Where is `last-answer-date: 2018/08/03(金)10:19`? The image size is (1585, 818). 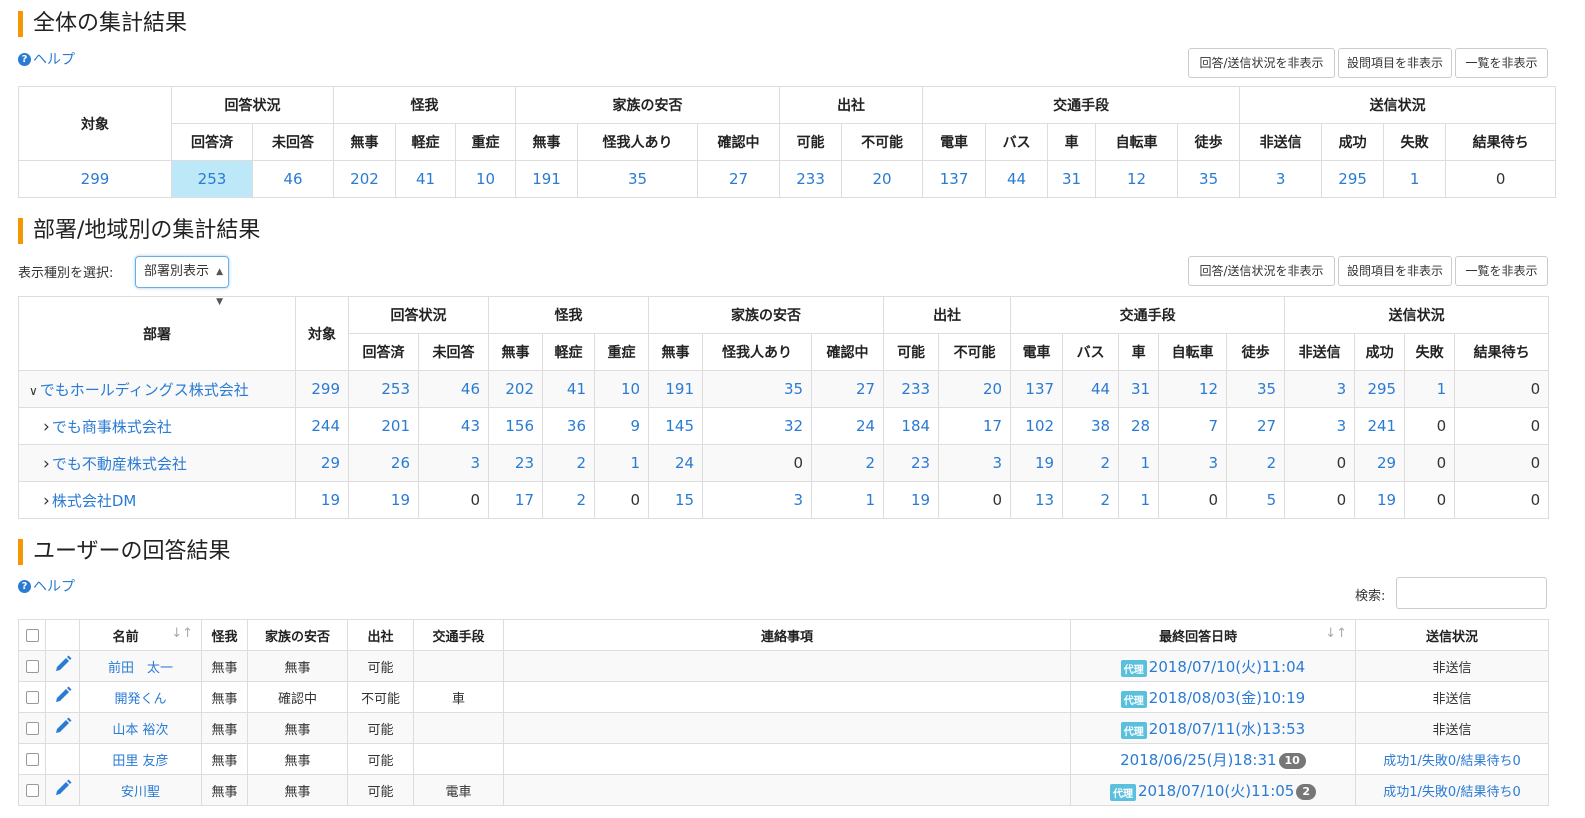 last-answer-date: 2018/08/03(金)10:19 is located at coordinates (1227, 698).